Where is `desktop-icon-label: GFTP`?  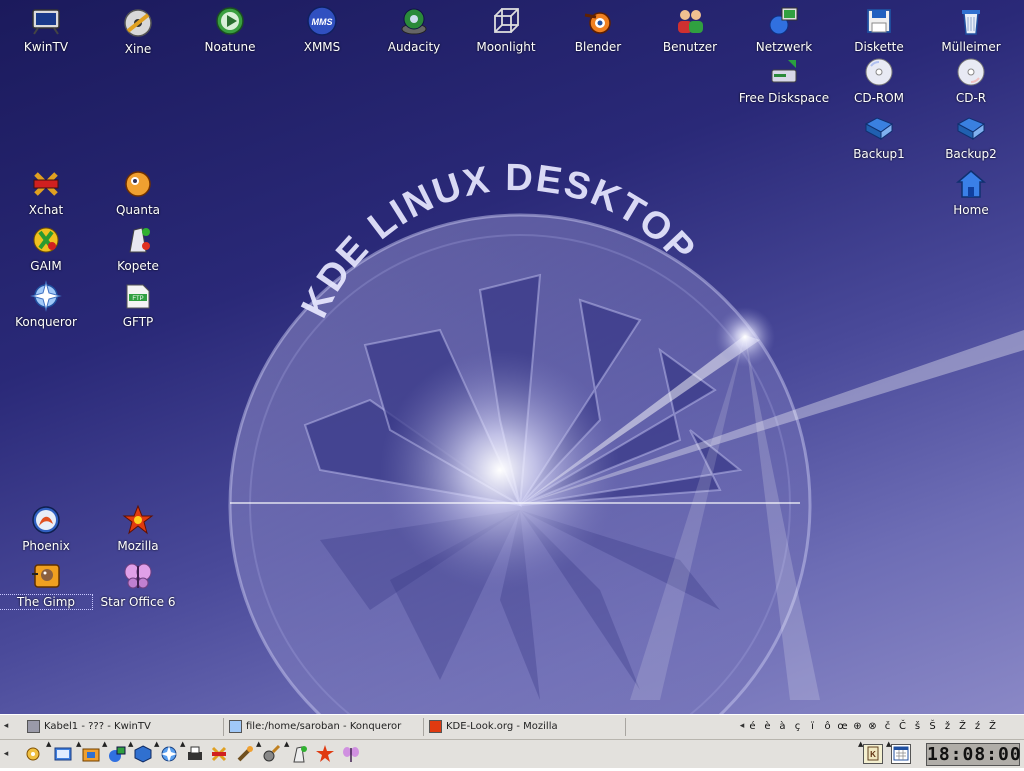
desktop-icon-label: GFTP is located at coordinates (138, 322).